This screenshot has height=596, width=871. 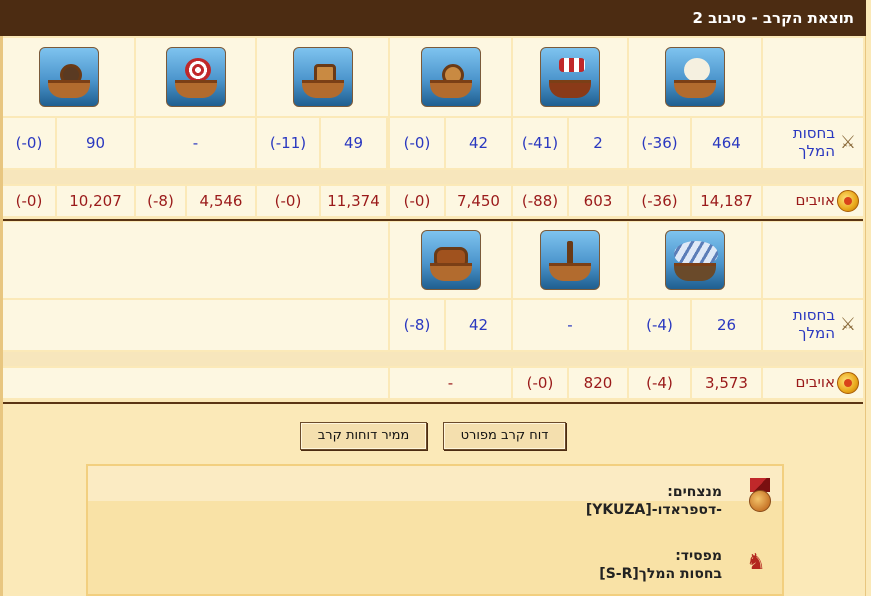 I want to click on unit-count: 4,546, so click(x=221, y=201).